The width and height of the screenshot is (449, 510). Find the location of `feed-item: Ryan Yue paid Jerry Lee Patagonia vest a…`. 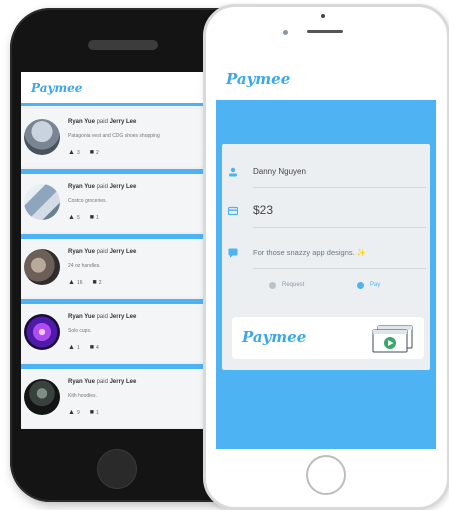

feed-item: Ryan Yue paid Jerry Lee Patagonia vest a… is located at coordinates (125, 141).